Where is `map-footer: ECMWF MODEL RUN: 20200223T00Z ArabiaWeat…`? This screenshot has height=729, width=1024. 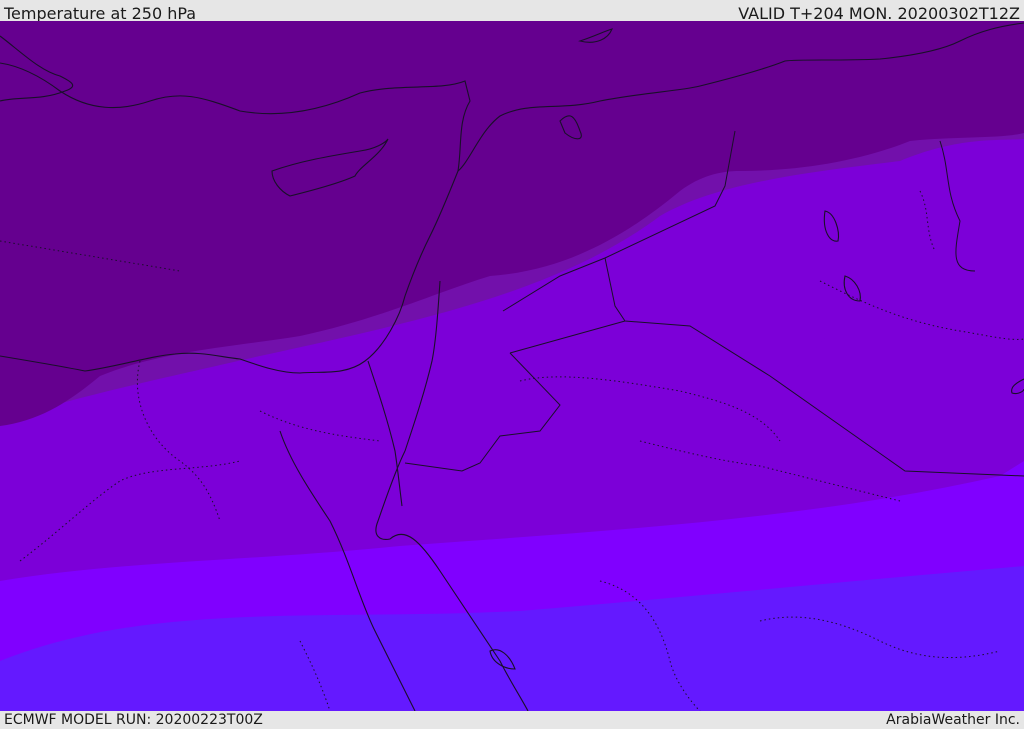
map-footer: ECMWF MODEL RUN: 20200223T00Z ArabiaWeat… is located at coordinates (512, 720).